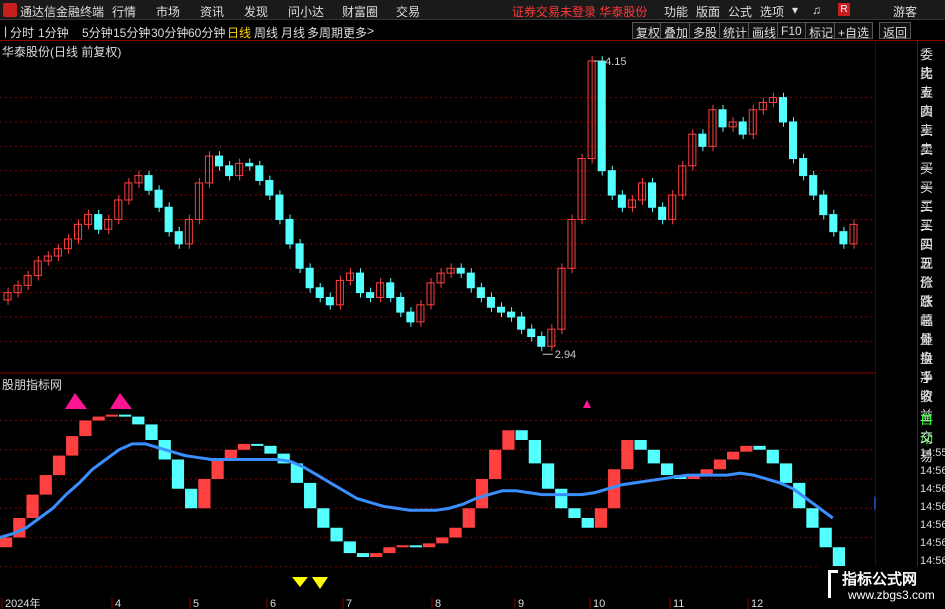  Describe the element at coordinates (408, 11) in the screenshot. I see `menu-item-trade: 交易` at that location.